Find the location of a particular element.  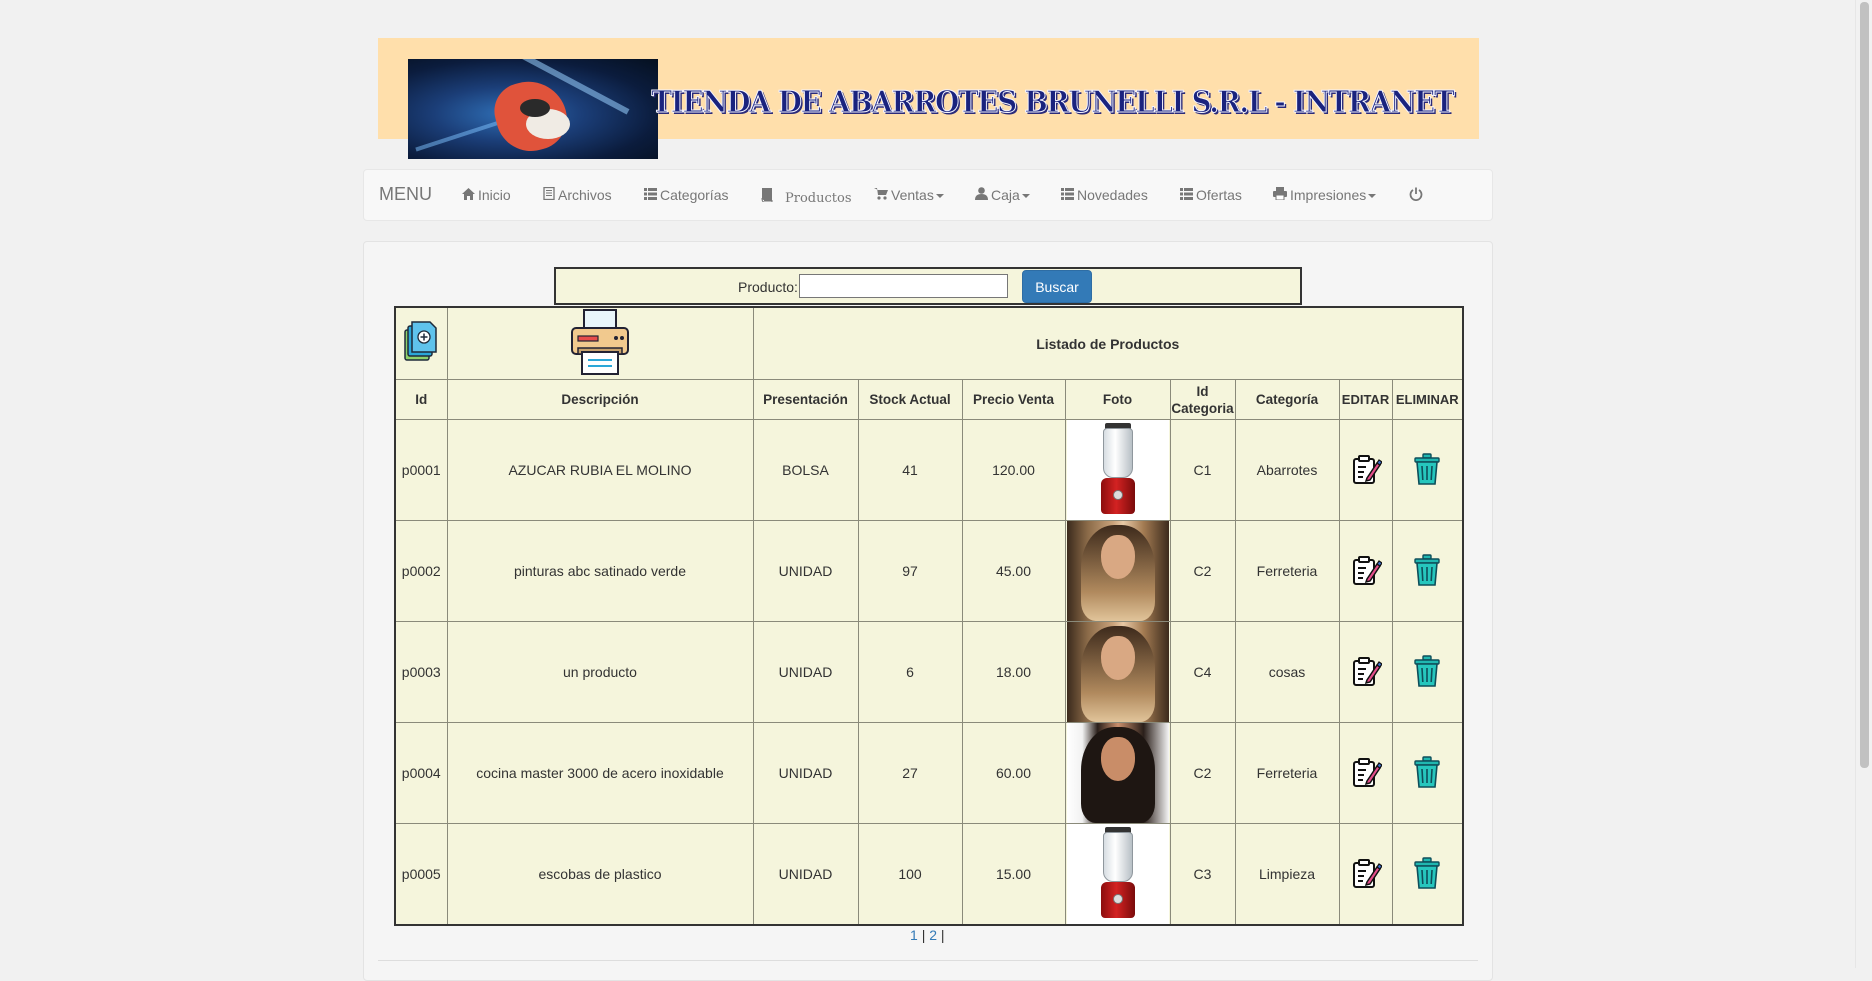

nav-item-impresiones: Impresiones is located at coordinates (1325, 195).